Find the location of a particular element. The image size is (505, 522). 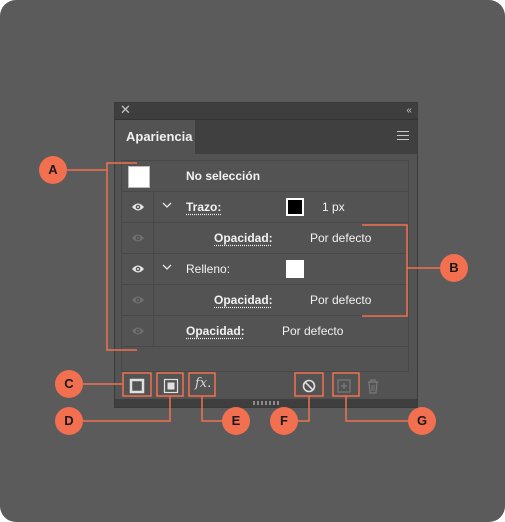

callout-a: A is located at coordinates (53, 170).